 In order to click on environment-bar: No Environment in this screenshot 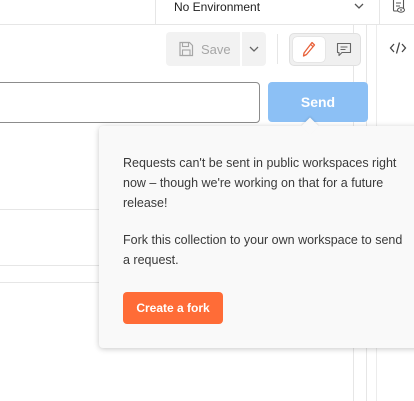, I will do `click(207, 12)`.